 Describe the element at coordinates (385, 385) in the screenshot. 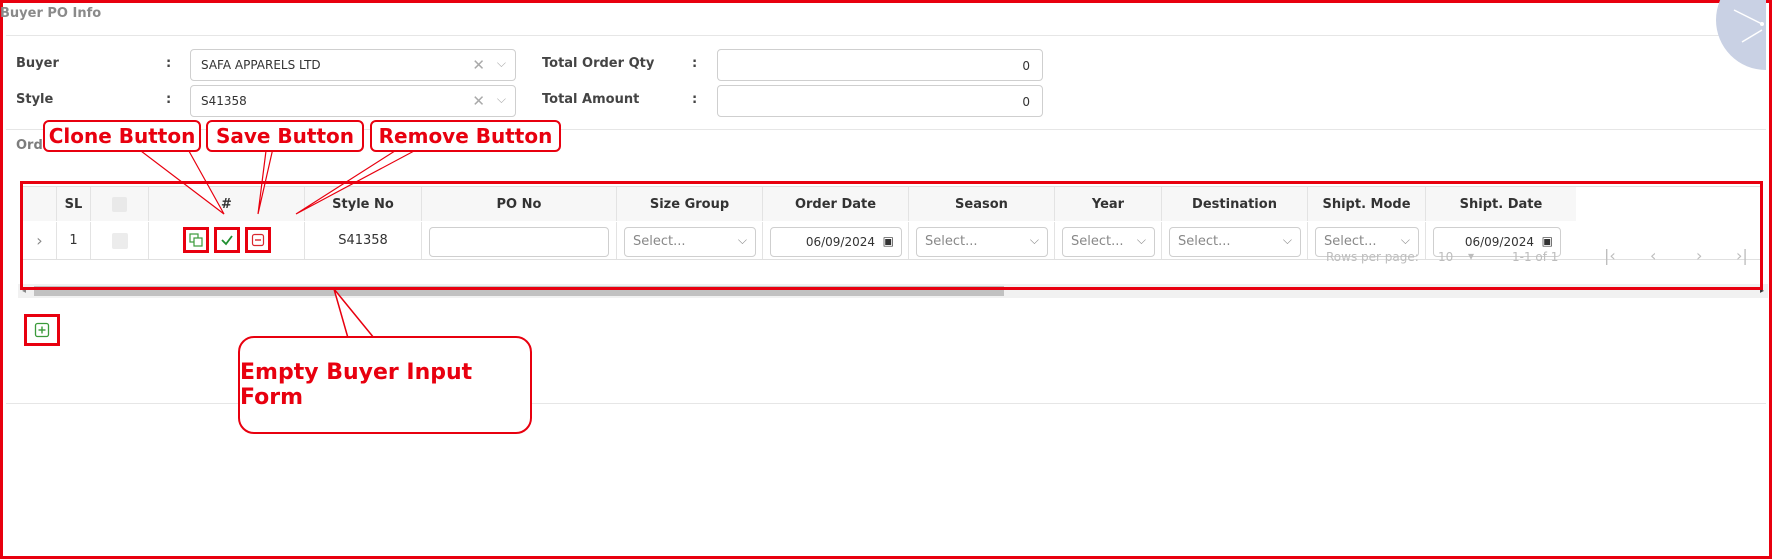

I see `empty-form-callout: Empty Buyer Input Form` at that location.